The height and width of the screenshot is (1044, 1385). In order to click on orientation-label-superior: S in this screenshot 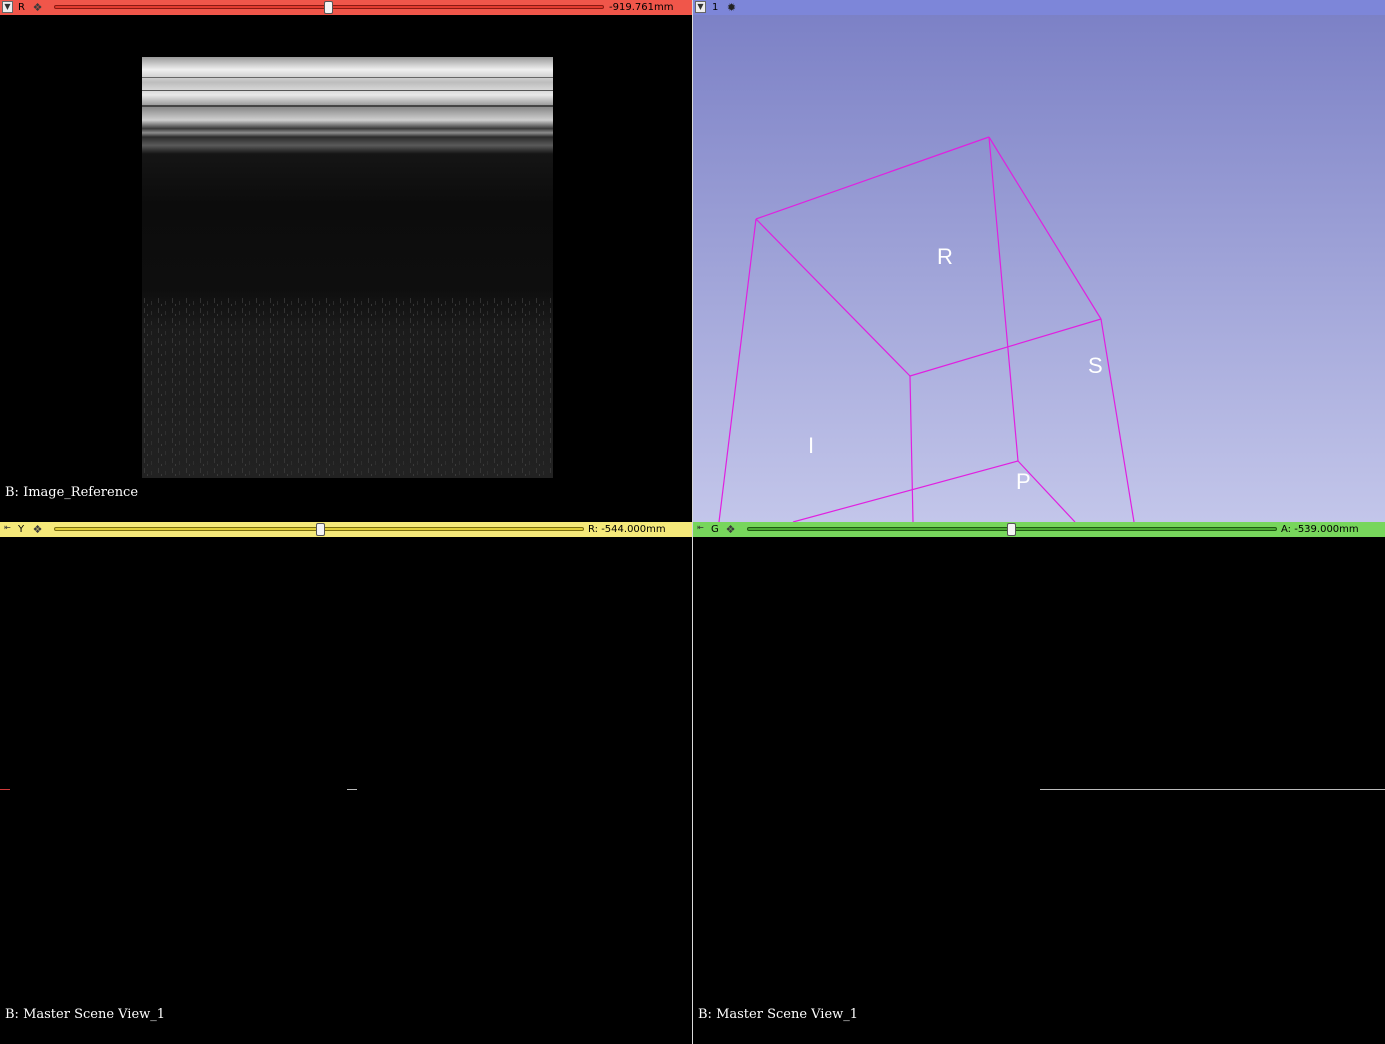, I will do `click(1095, 365)`.